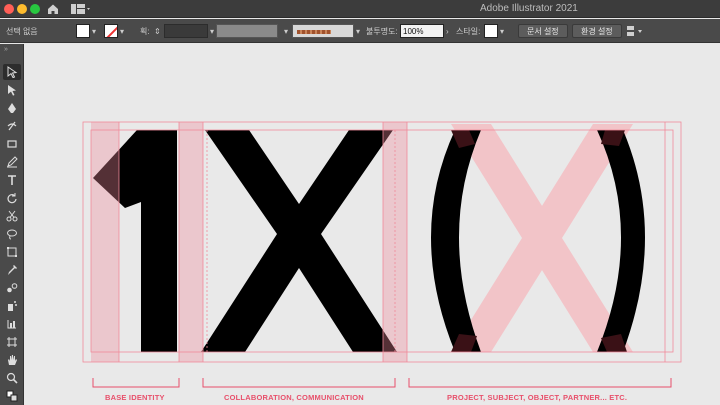 Image resolution: width=720 pixels, height=405 pixels. I want to click on rotate-icon, so click(12, 198).